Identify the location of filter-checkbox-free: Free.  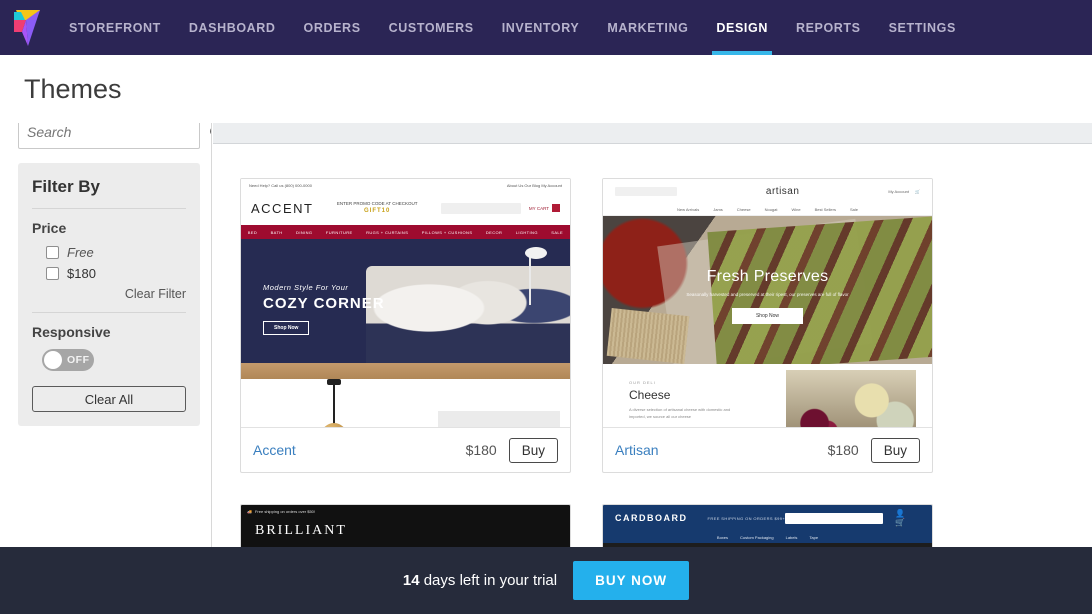
(116, 252).